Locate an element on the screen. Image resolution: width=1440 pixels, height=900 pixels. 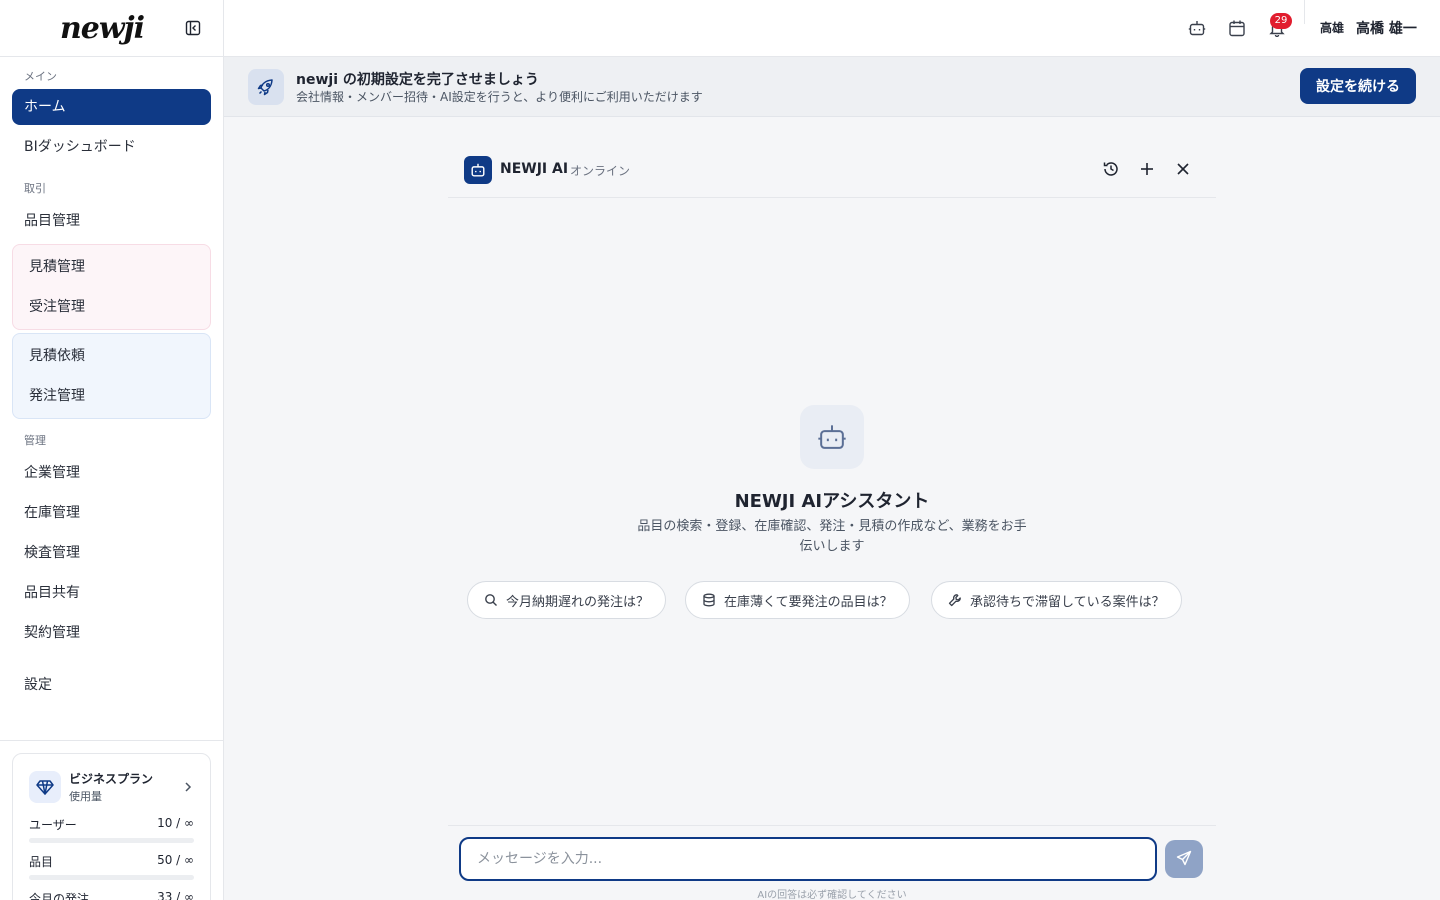
history-icon is located at coordinates (1111, 169).